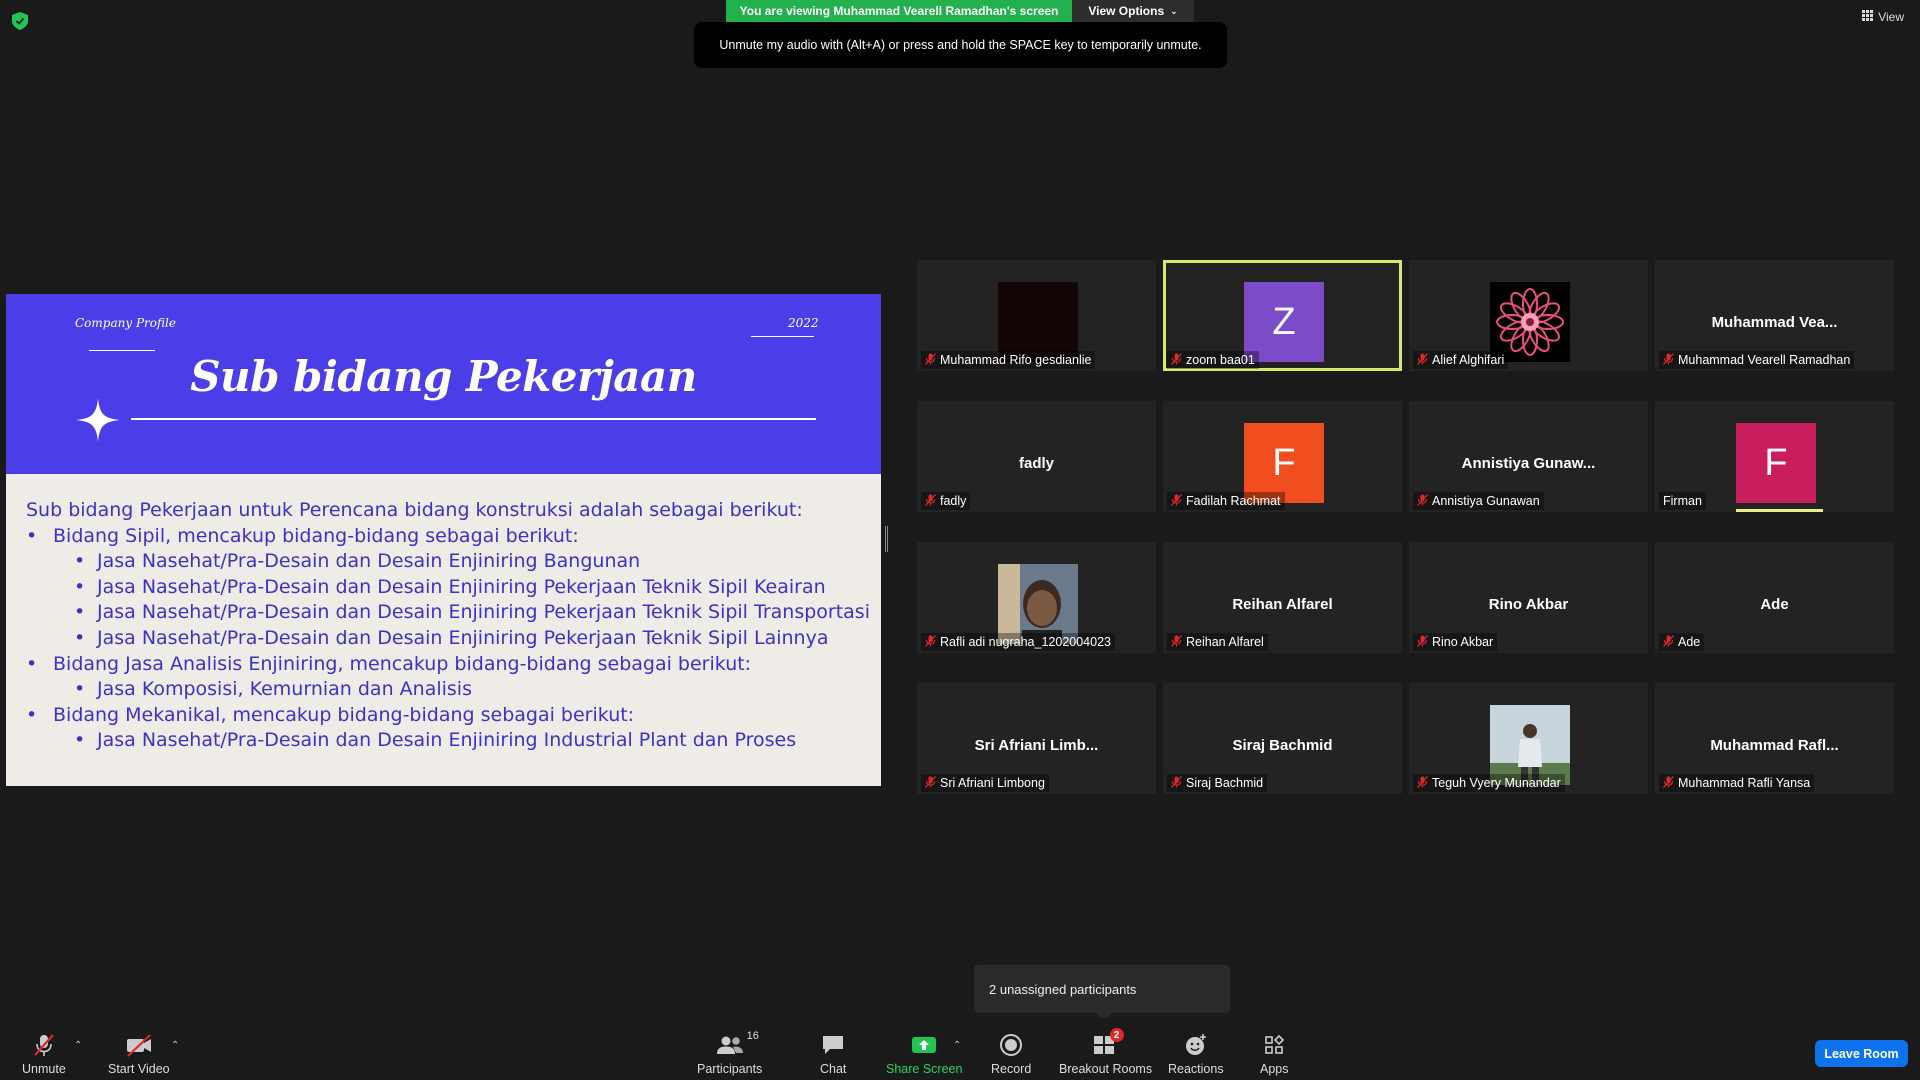 The image size is (1920, 1080). Describe the element at coordinates (1036, 463) in the screenshot. I see `participant-display-name: fadly` at that location.